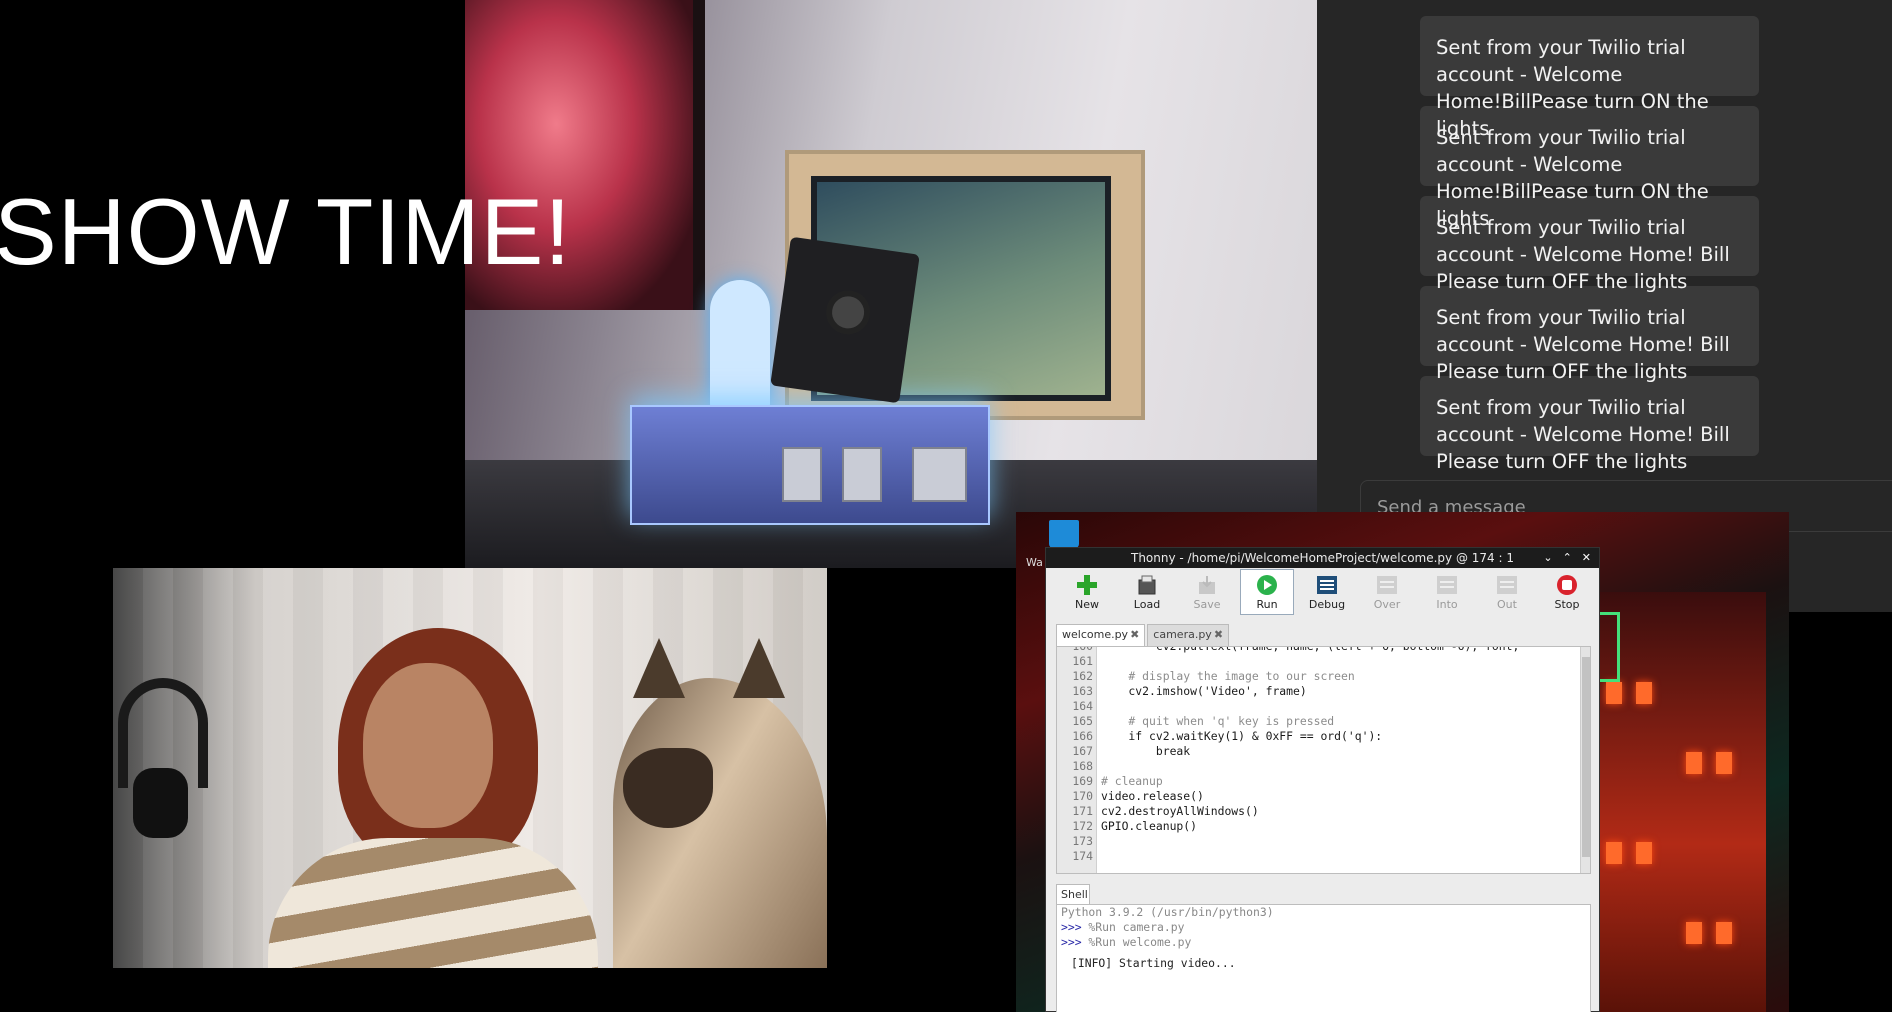 This screenshot has height=1012, width=1892. Describe the element at coordinates (1323, 766) in the screenshot. I see `code-line: 168` at that location.